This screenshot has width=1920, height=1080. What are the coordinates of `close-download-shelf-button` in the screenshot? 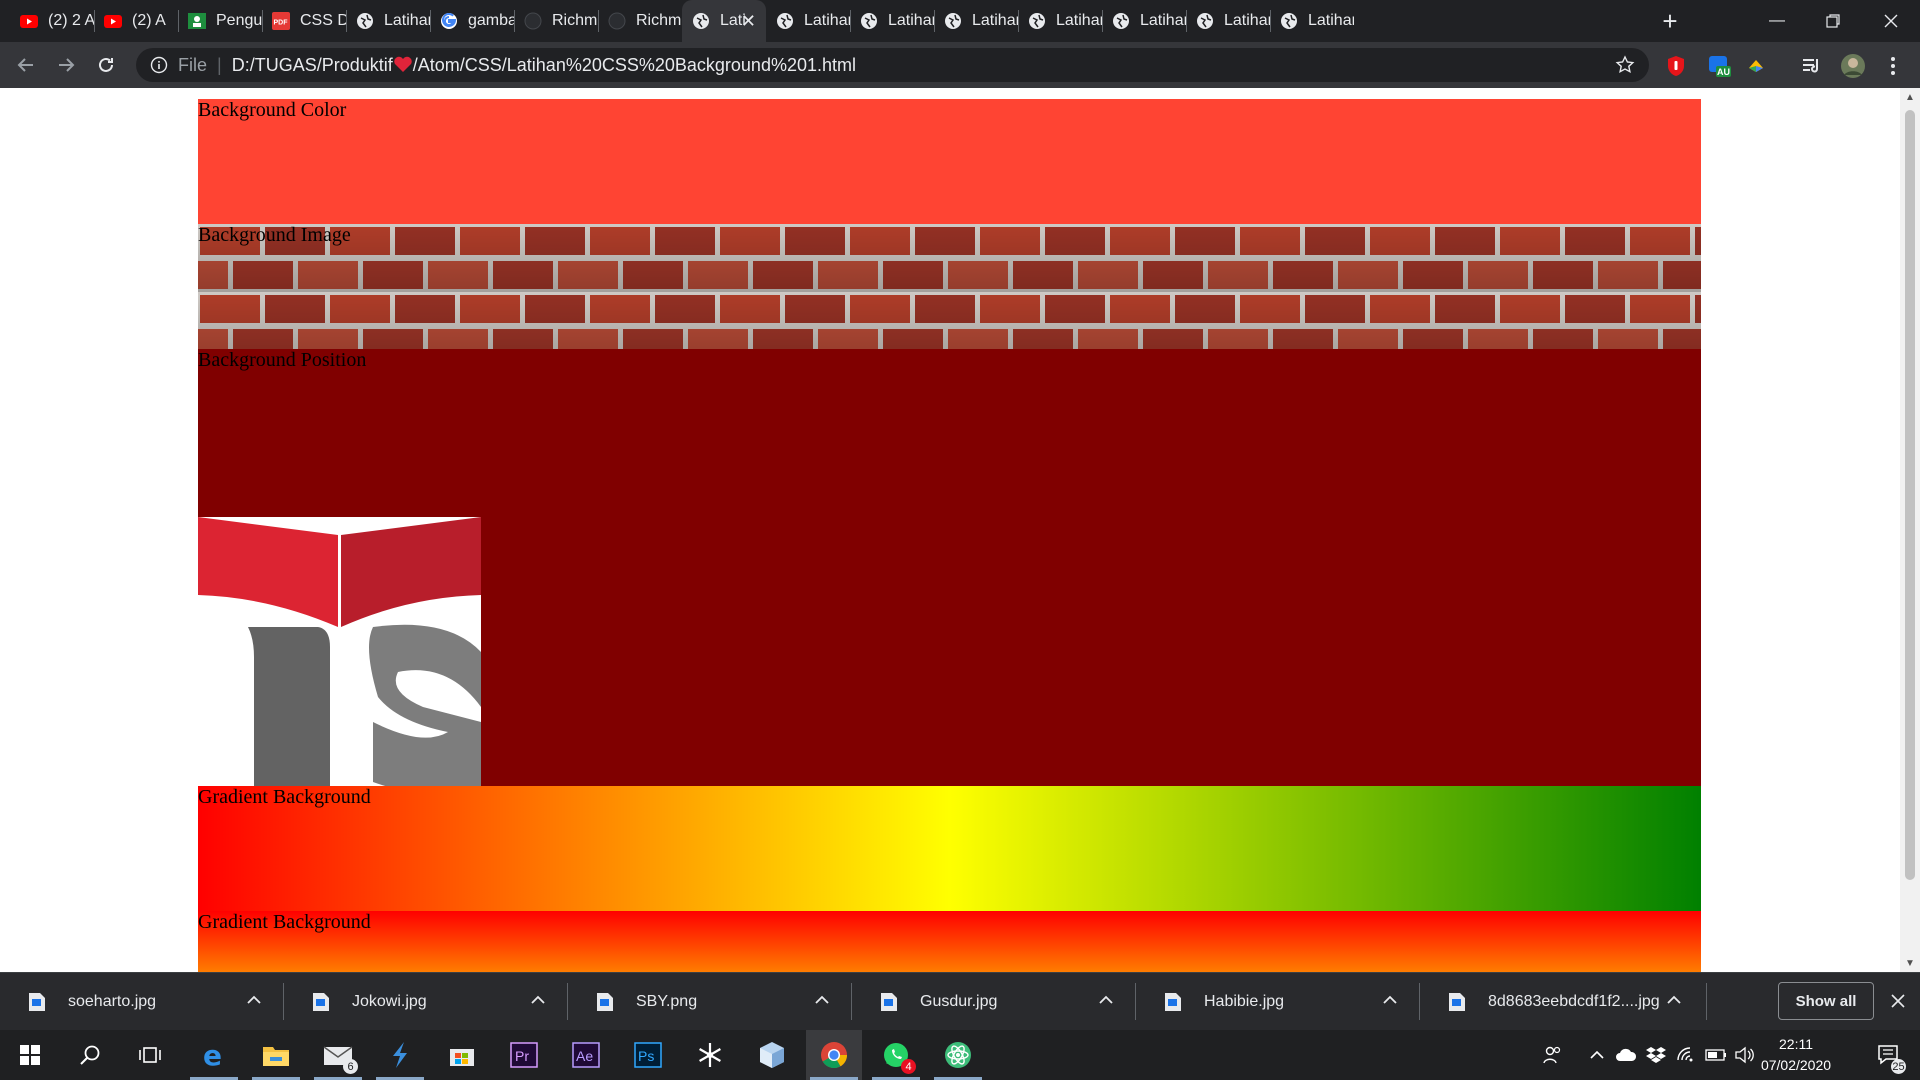 It's located at (1898, 1001).